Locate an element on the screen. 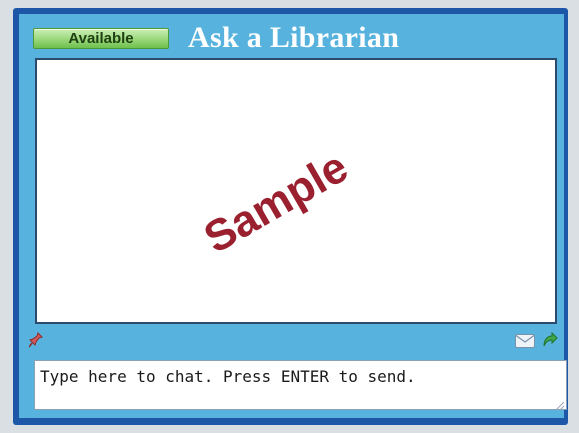  resize-grip-icon is located at coordinates (559, 403).